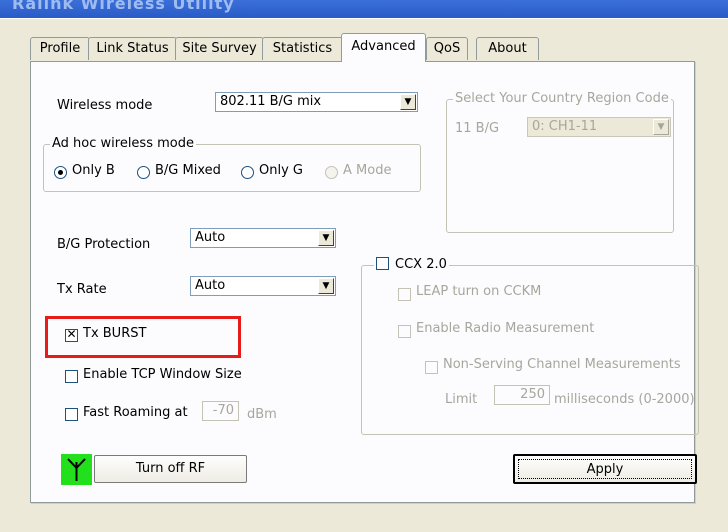 This screenshot has width=728, height=532. Describe the element at coordinates (60, 172) in the screenshot. I see `adhoc-only-b-radio` at that location.